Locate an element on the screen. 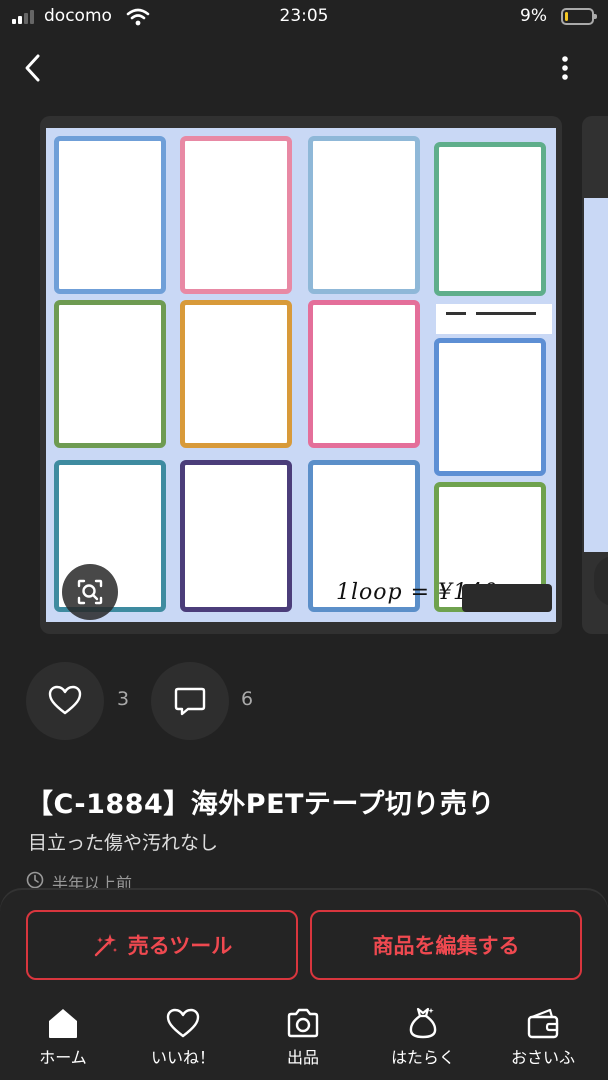 This screenshot has width=608, height=1080. back-button is located at coordinates (34, 68).